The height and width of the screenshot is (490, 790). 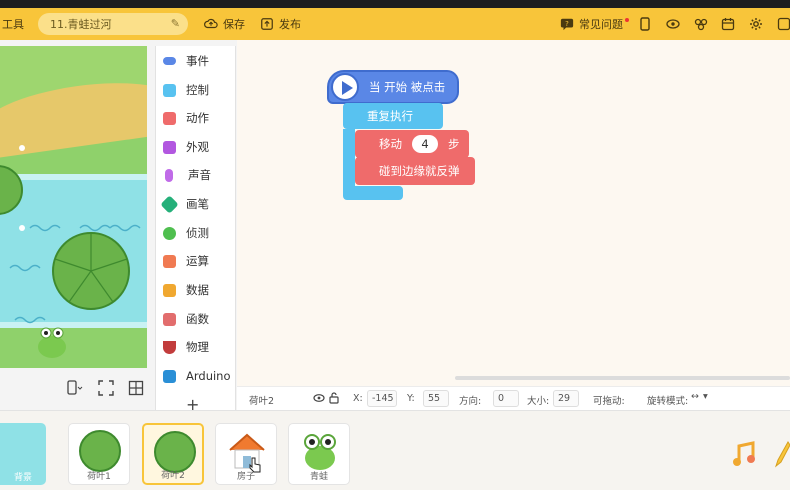 I want to click on function-fx-icon, so click(x=169, y=319).